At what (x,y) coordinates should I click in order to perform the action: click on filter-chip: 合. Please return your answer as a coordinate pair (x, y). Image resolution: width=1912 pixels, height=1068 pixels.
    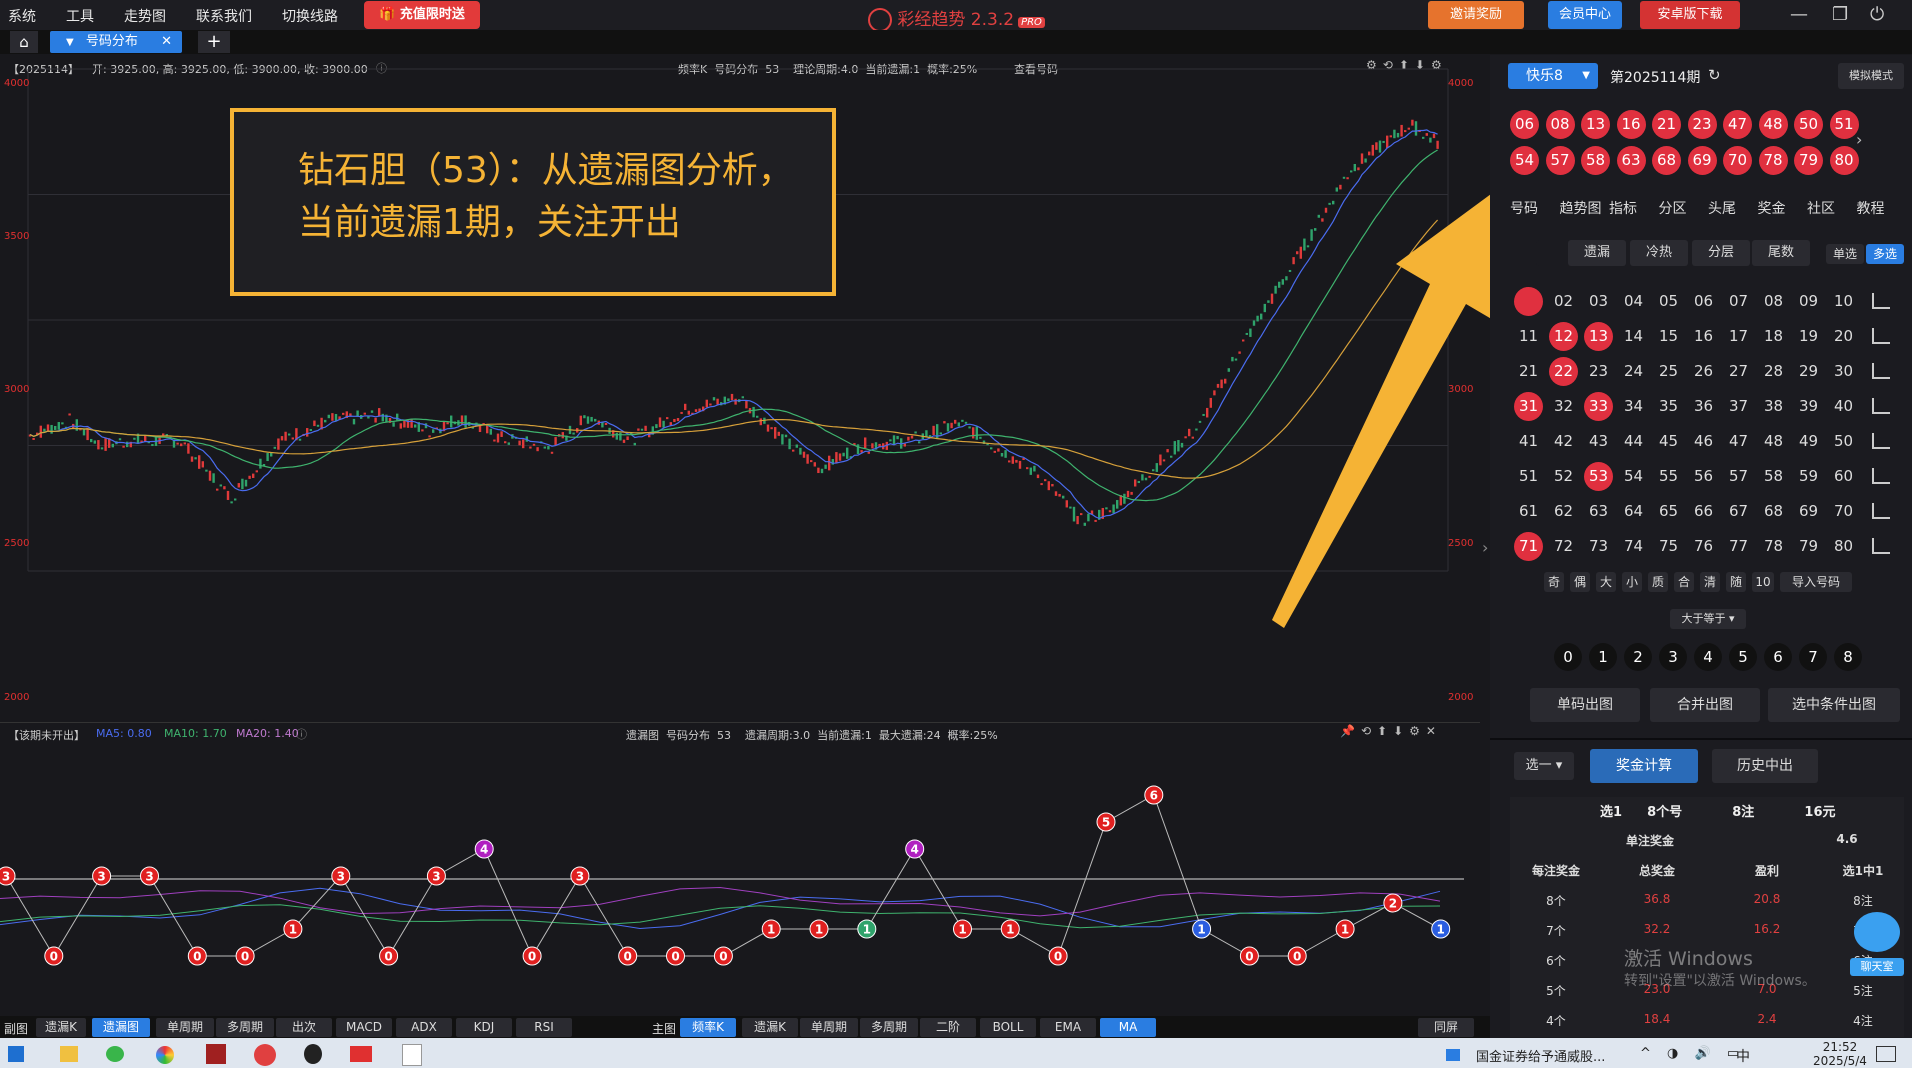
    Looking at the image, I should click on (1684, 582).